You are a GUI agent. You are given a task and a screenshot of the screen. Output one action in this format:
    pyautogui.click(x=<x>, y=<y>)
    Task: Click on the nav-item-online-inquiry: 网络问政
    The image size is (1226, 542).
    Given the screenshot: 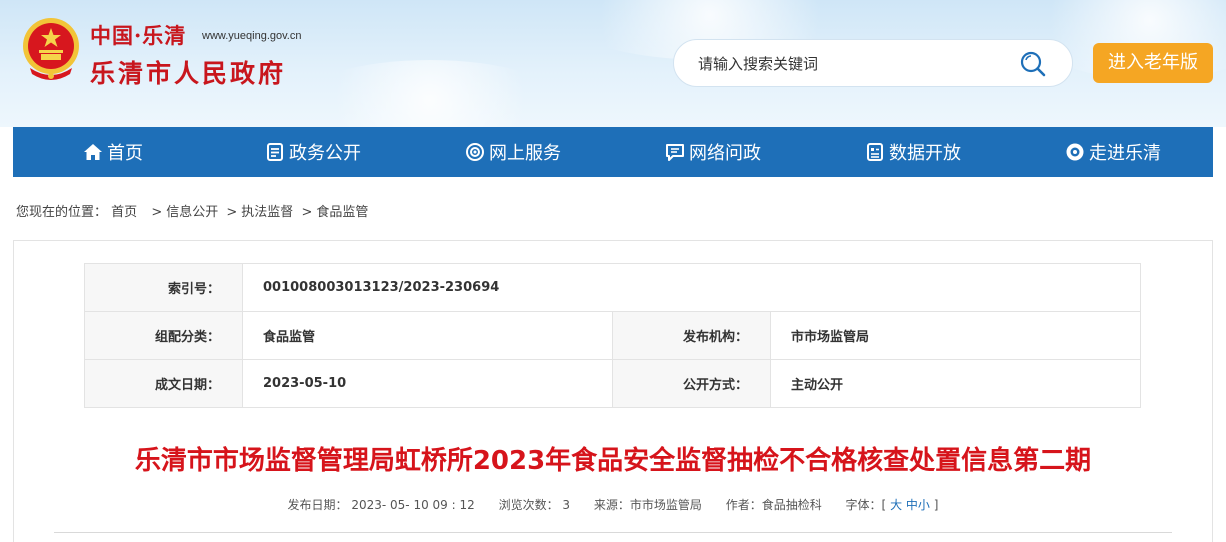 What is the action you would take?
    pyautogui.click(x=713, y=152)
    